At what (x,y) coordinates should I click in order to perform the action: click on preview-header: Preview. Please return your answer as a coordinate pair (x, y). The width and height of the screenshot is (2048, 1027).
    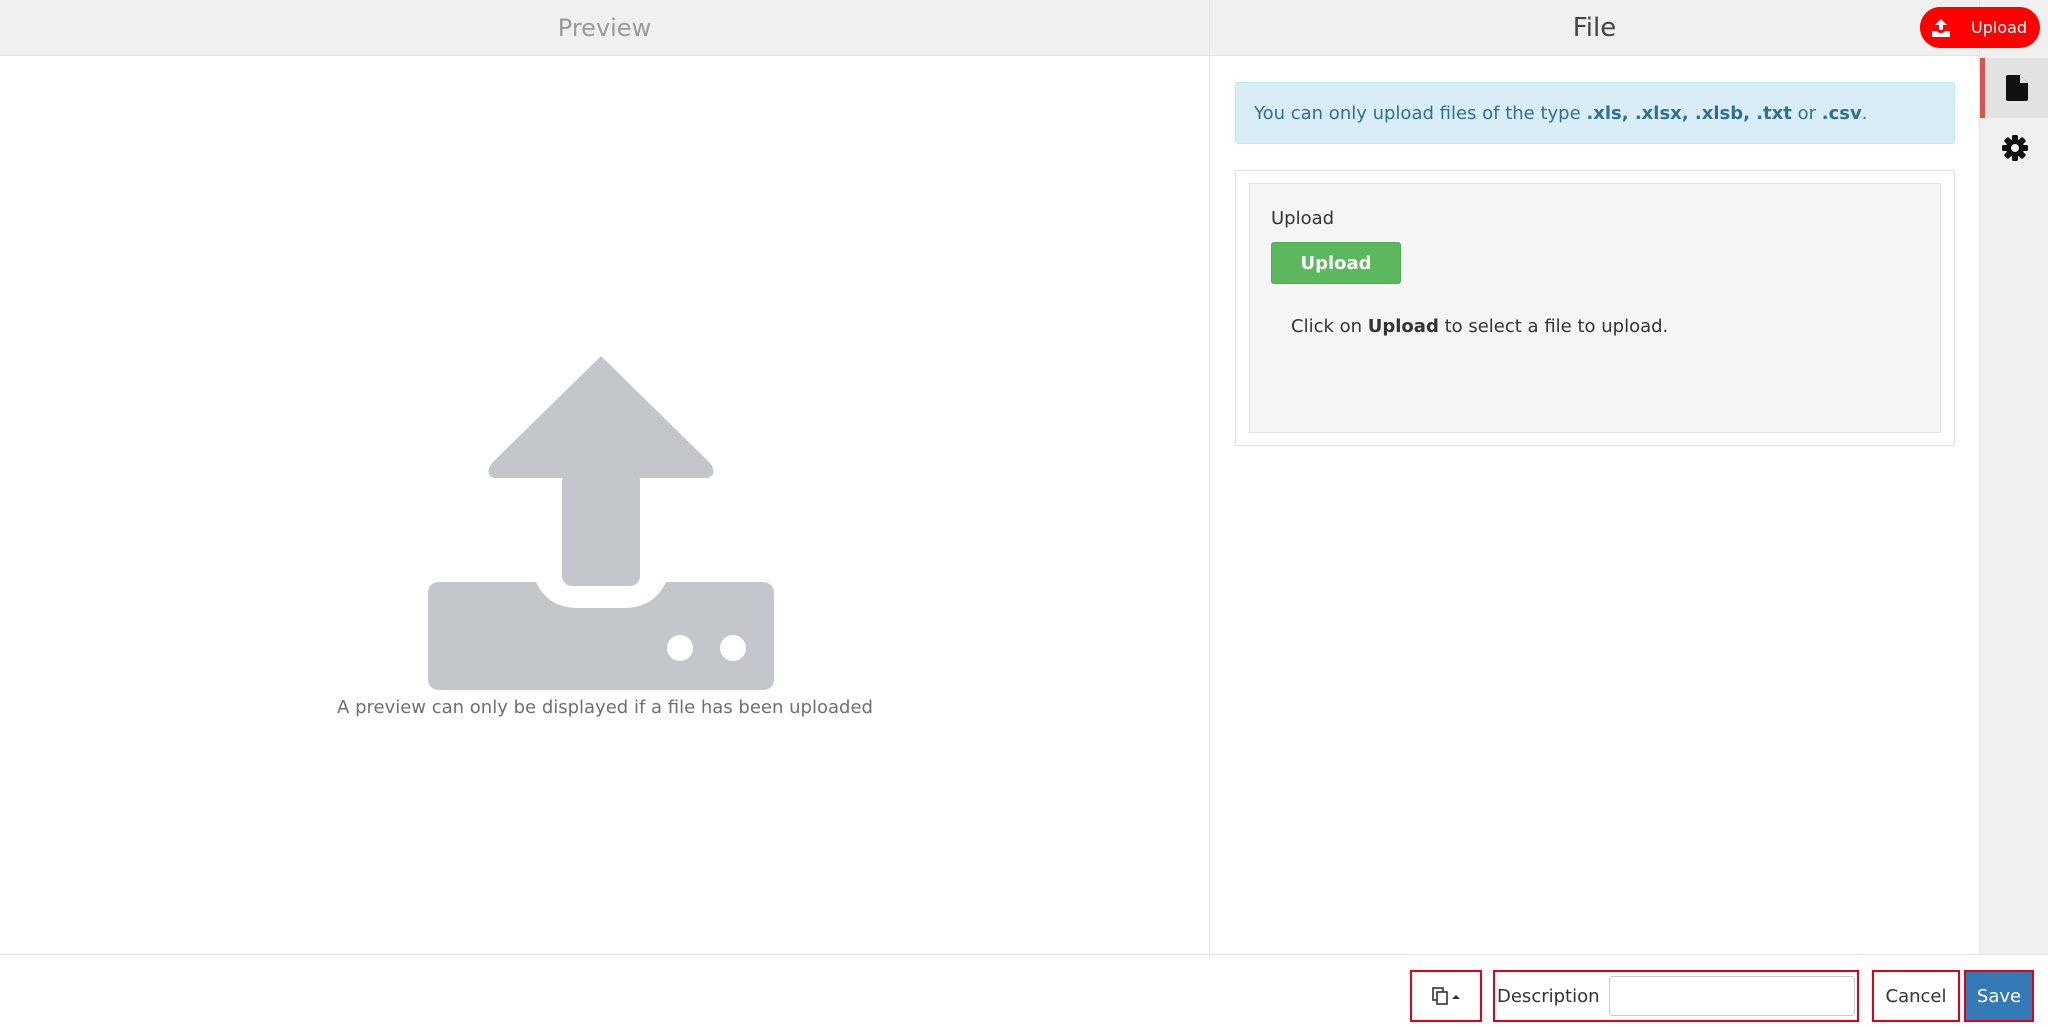
    Looking at the image, I should click on (604, 28).